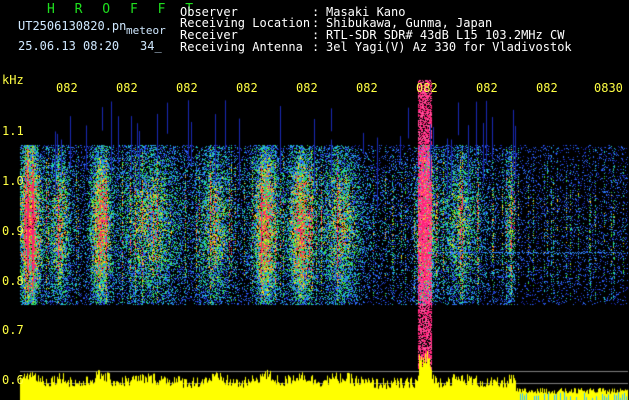  I want to click on y-tick: 0.7, so click(13, 330).